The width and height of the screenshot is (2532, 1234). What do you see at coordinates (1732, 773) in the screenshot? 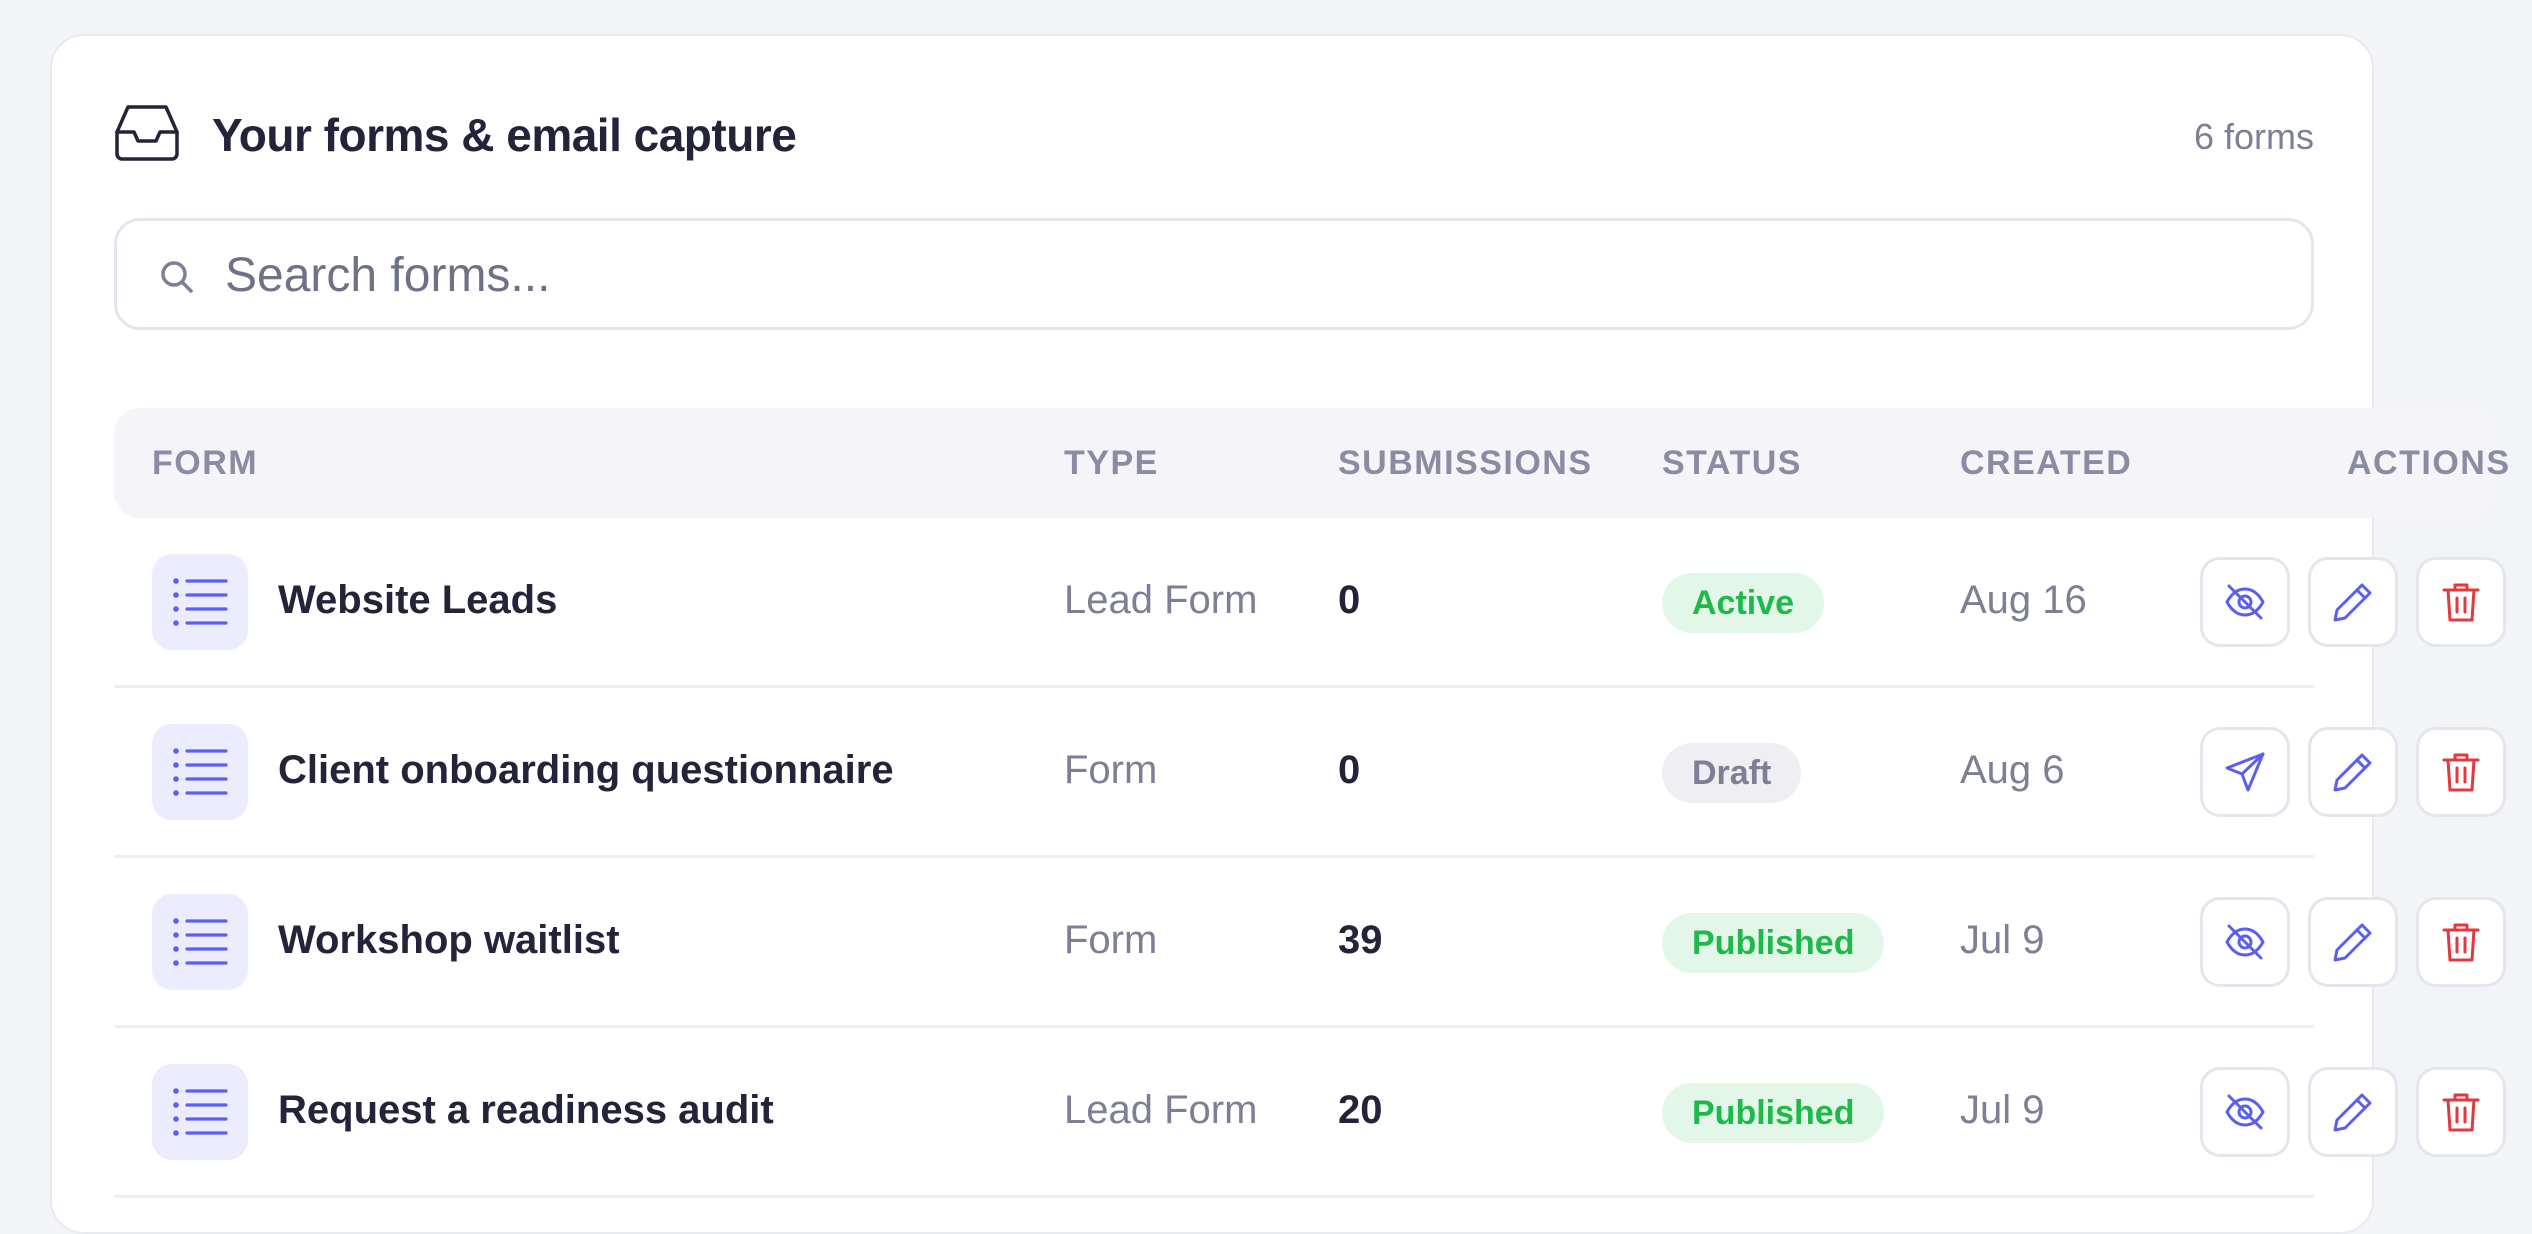
I see `status-badge: Draft` at bounding box center [1732, 773].